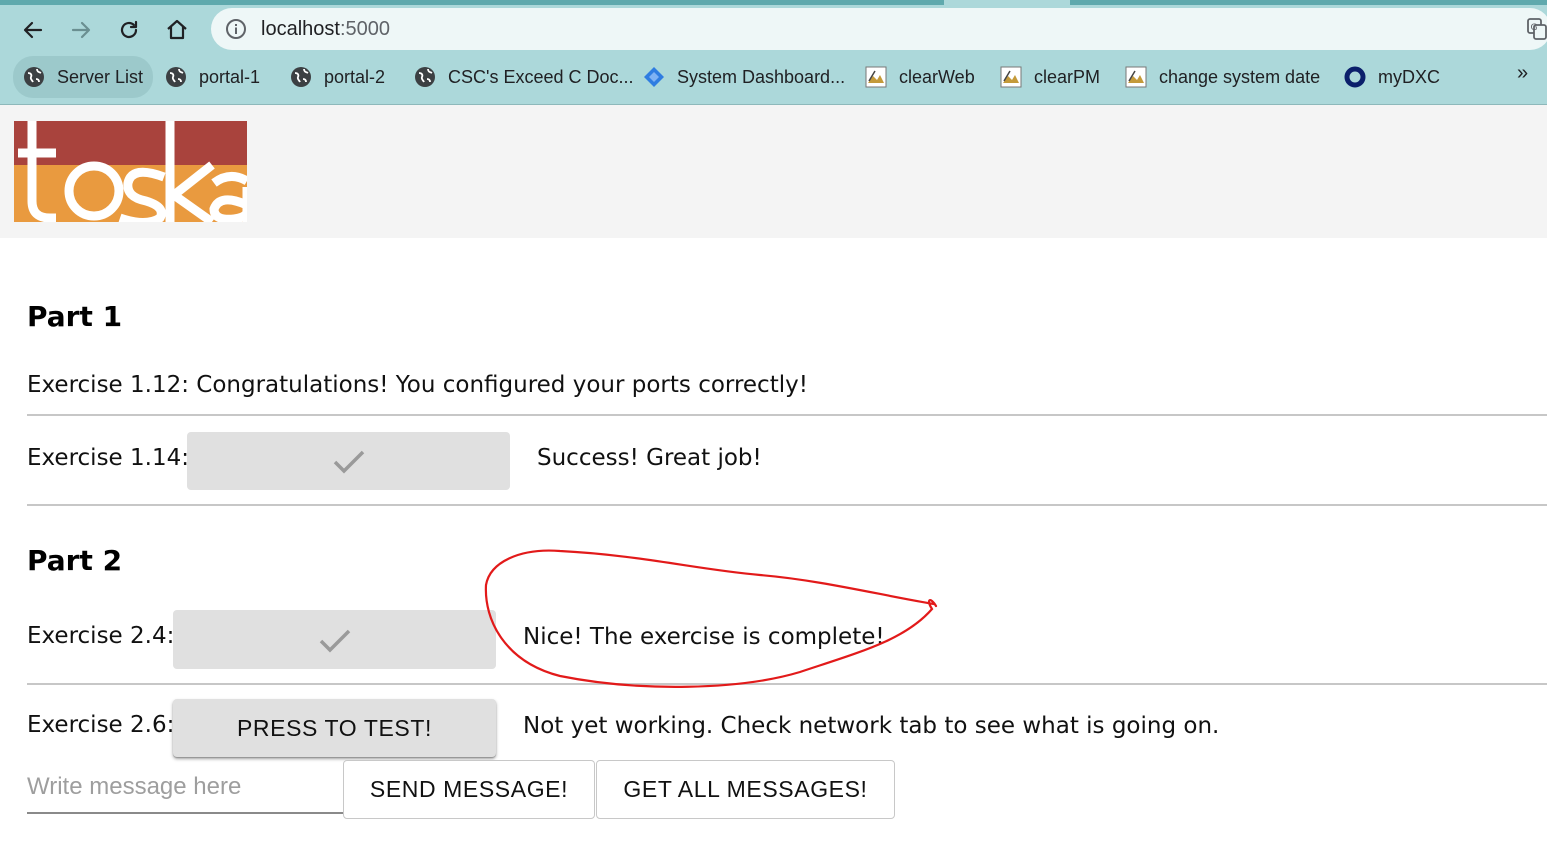 The height and width of the screenshot is (845, 1547). I want to click on bookmark-label: portal-2, so click(355, 76).